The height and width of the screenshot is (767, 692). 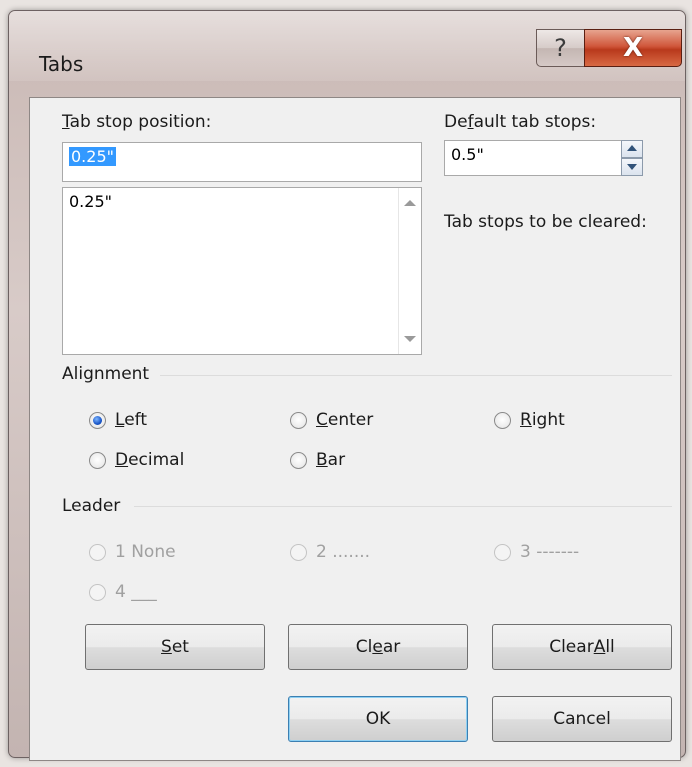 What do you see at coordinates (90, 201) in the screenshot?
I see `list-item: 0.25"` at bounding box center [90, 201].